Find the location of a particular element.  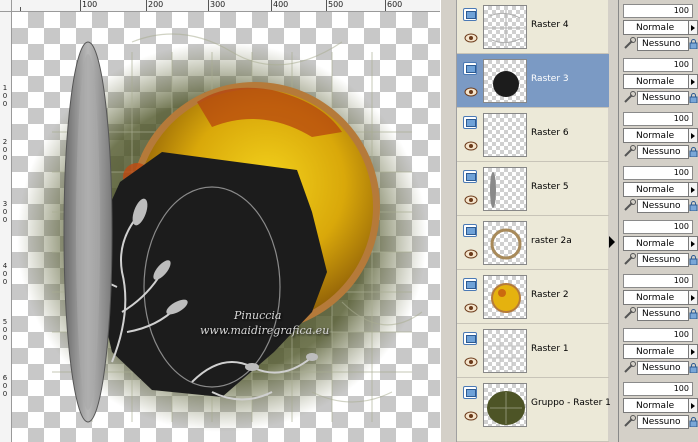

ruler-label: 400 is located at coordinates (5, 274).